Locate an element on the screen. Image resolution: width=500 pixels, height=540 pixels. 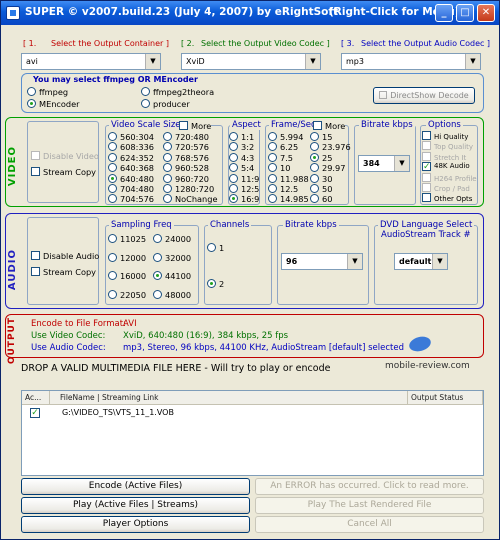
minimize-icon: _ is located at coordinates (444, 13).